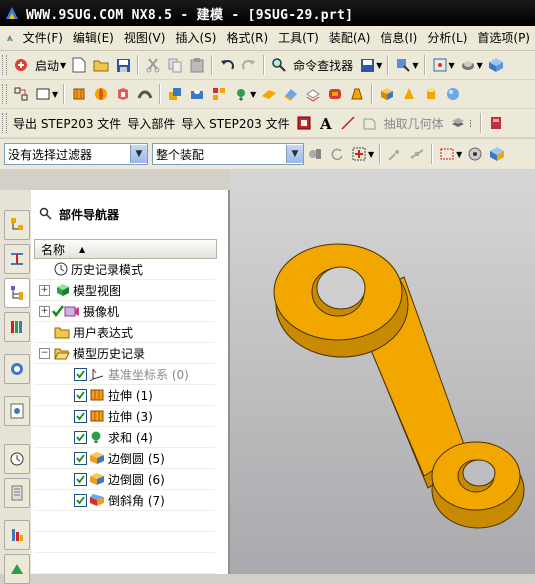 Image resolution: width=535 pixels, height=584 pixels. I want to click on reuse-library-tab, so click(17, 327).